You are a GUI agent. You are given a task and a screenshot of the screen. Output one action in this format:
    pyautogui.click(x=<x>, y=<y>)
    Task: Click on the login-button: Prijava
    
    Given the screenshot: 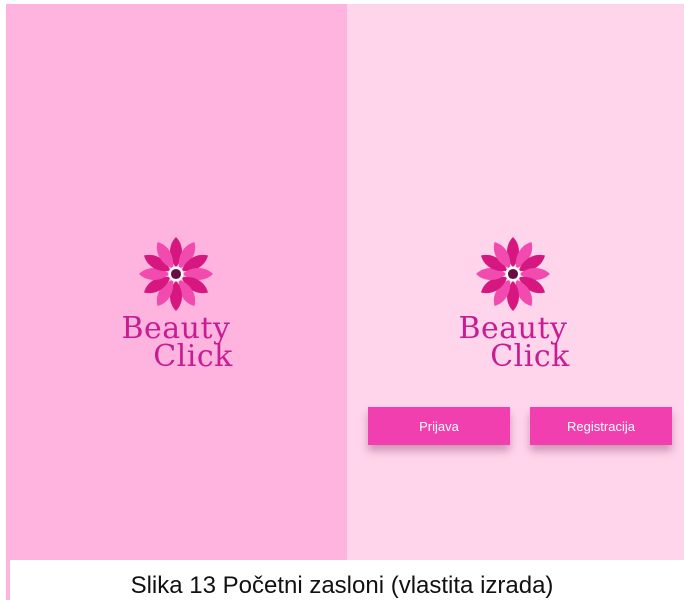 What is the action you would take?
    pyautogui.click(x=439, y=426)
    